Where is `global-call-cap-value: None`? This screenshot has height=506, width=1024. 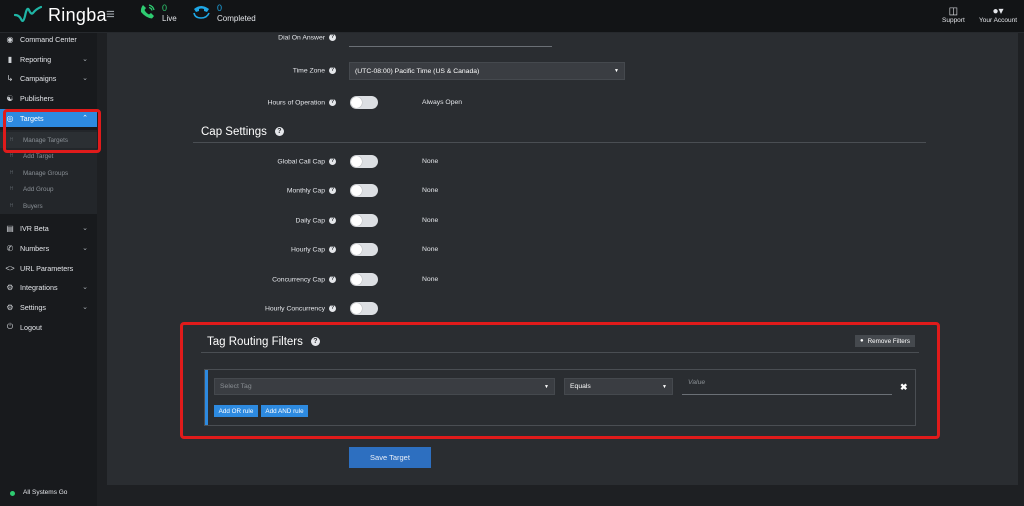
global-call-cap-value: None is located at coordinates (430, 161).